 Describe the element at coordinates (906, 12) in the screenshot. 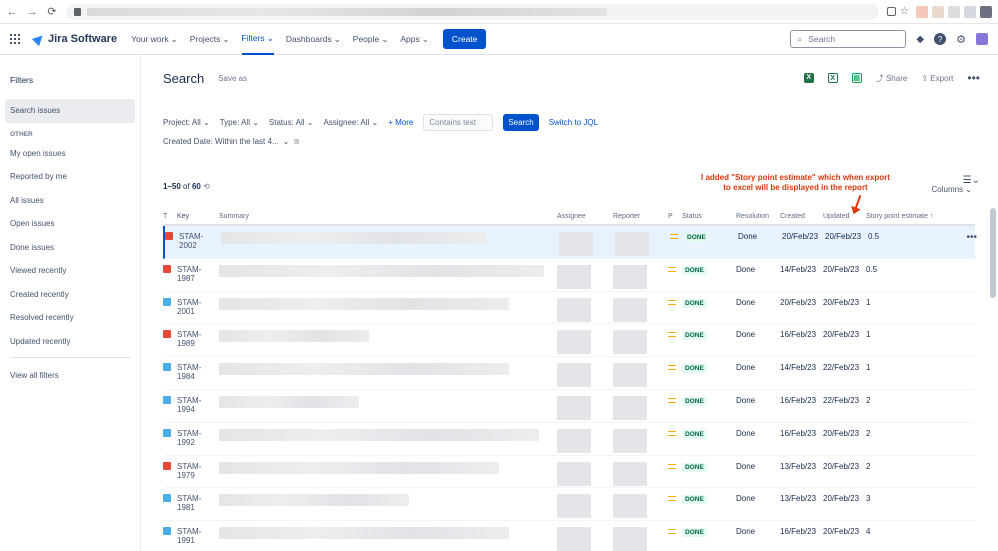

I see `star-icon: ☆` at that location.